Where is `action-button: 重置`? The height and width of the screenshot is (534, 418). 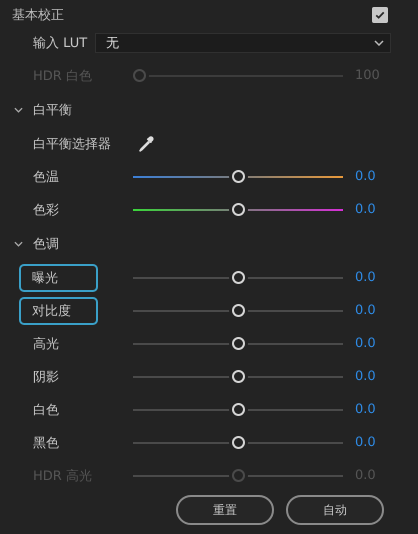 action-button: 重置 is located at coordinates (225, 510).